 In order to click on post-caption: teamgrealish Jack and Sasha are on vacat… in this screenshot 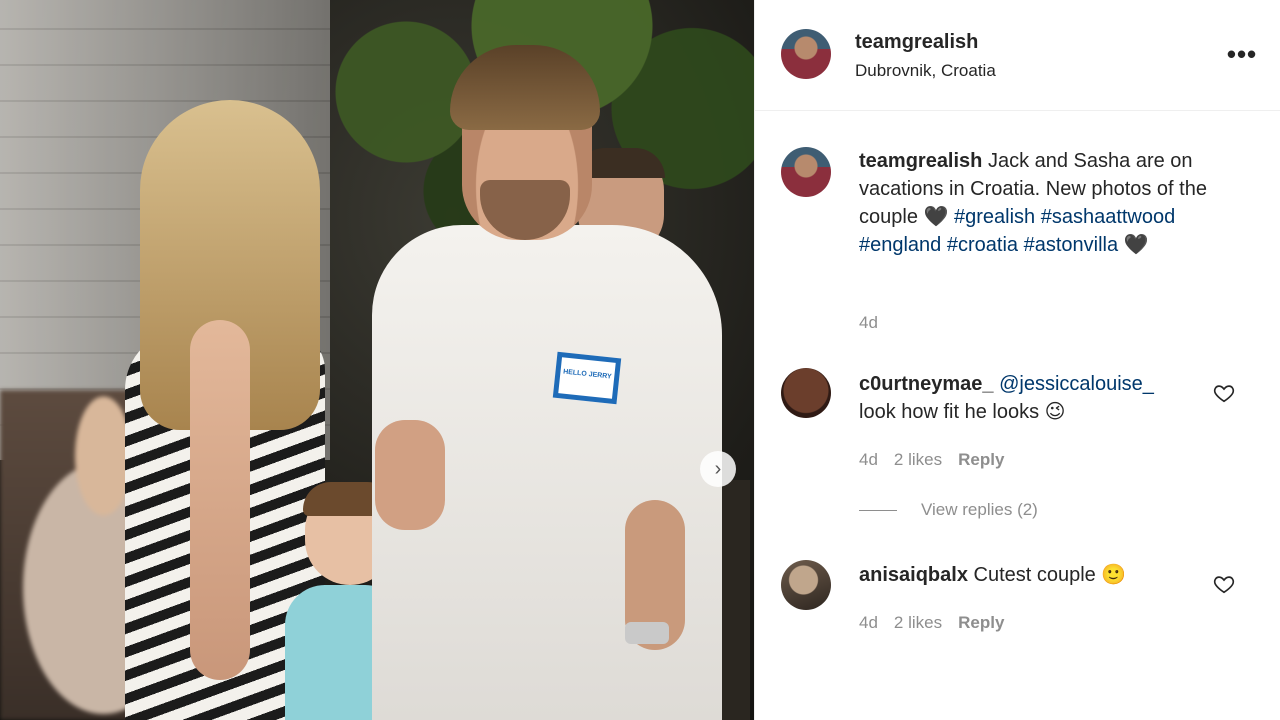, I will do `click(1039, 203)`.